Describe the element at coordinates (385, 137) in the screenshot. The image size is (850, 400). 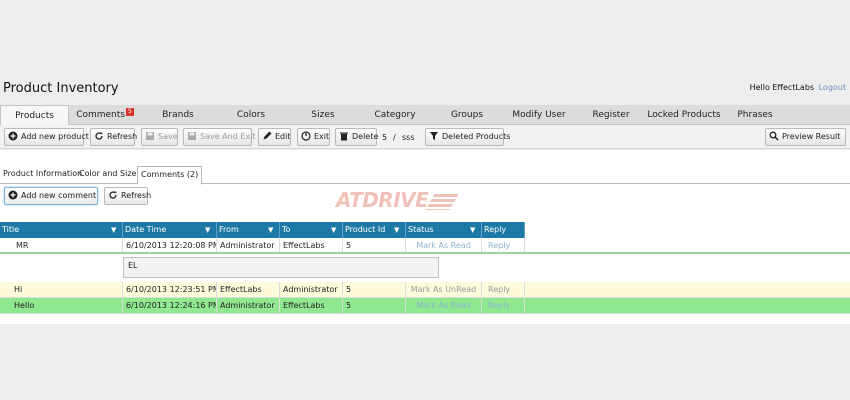
I see `pager-current: 5` at that location.